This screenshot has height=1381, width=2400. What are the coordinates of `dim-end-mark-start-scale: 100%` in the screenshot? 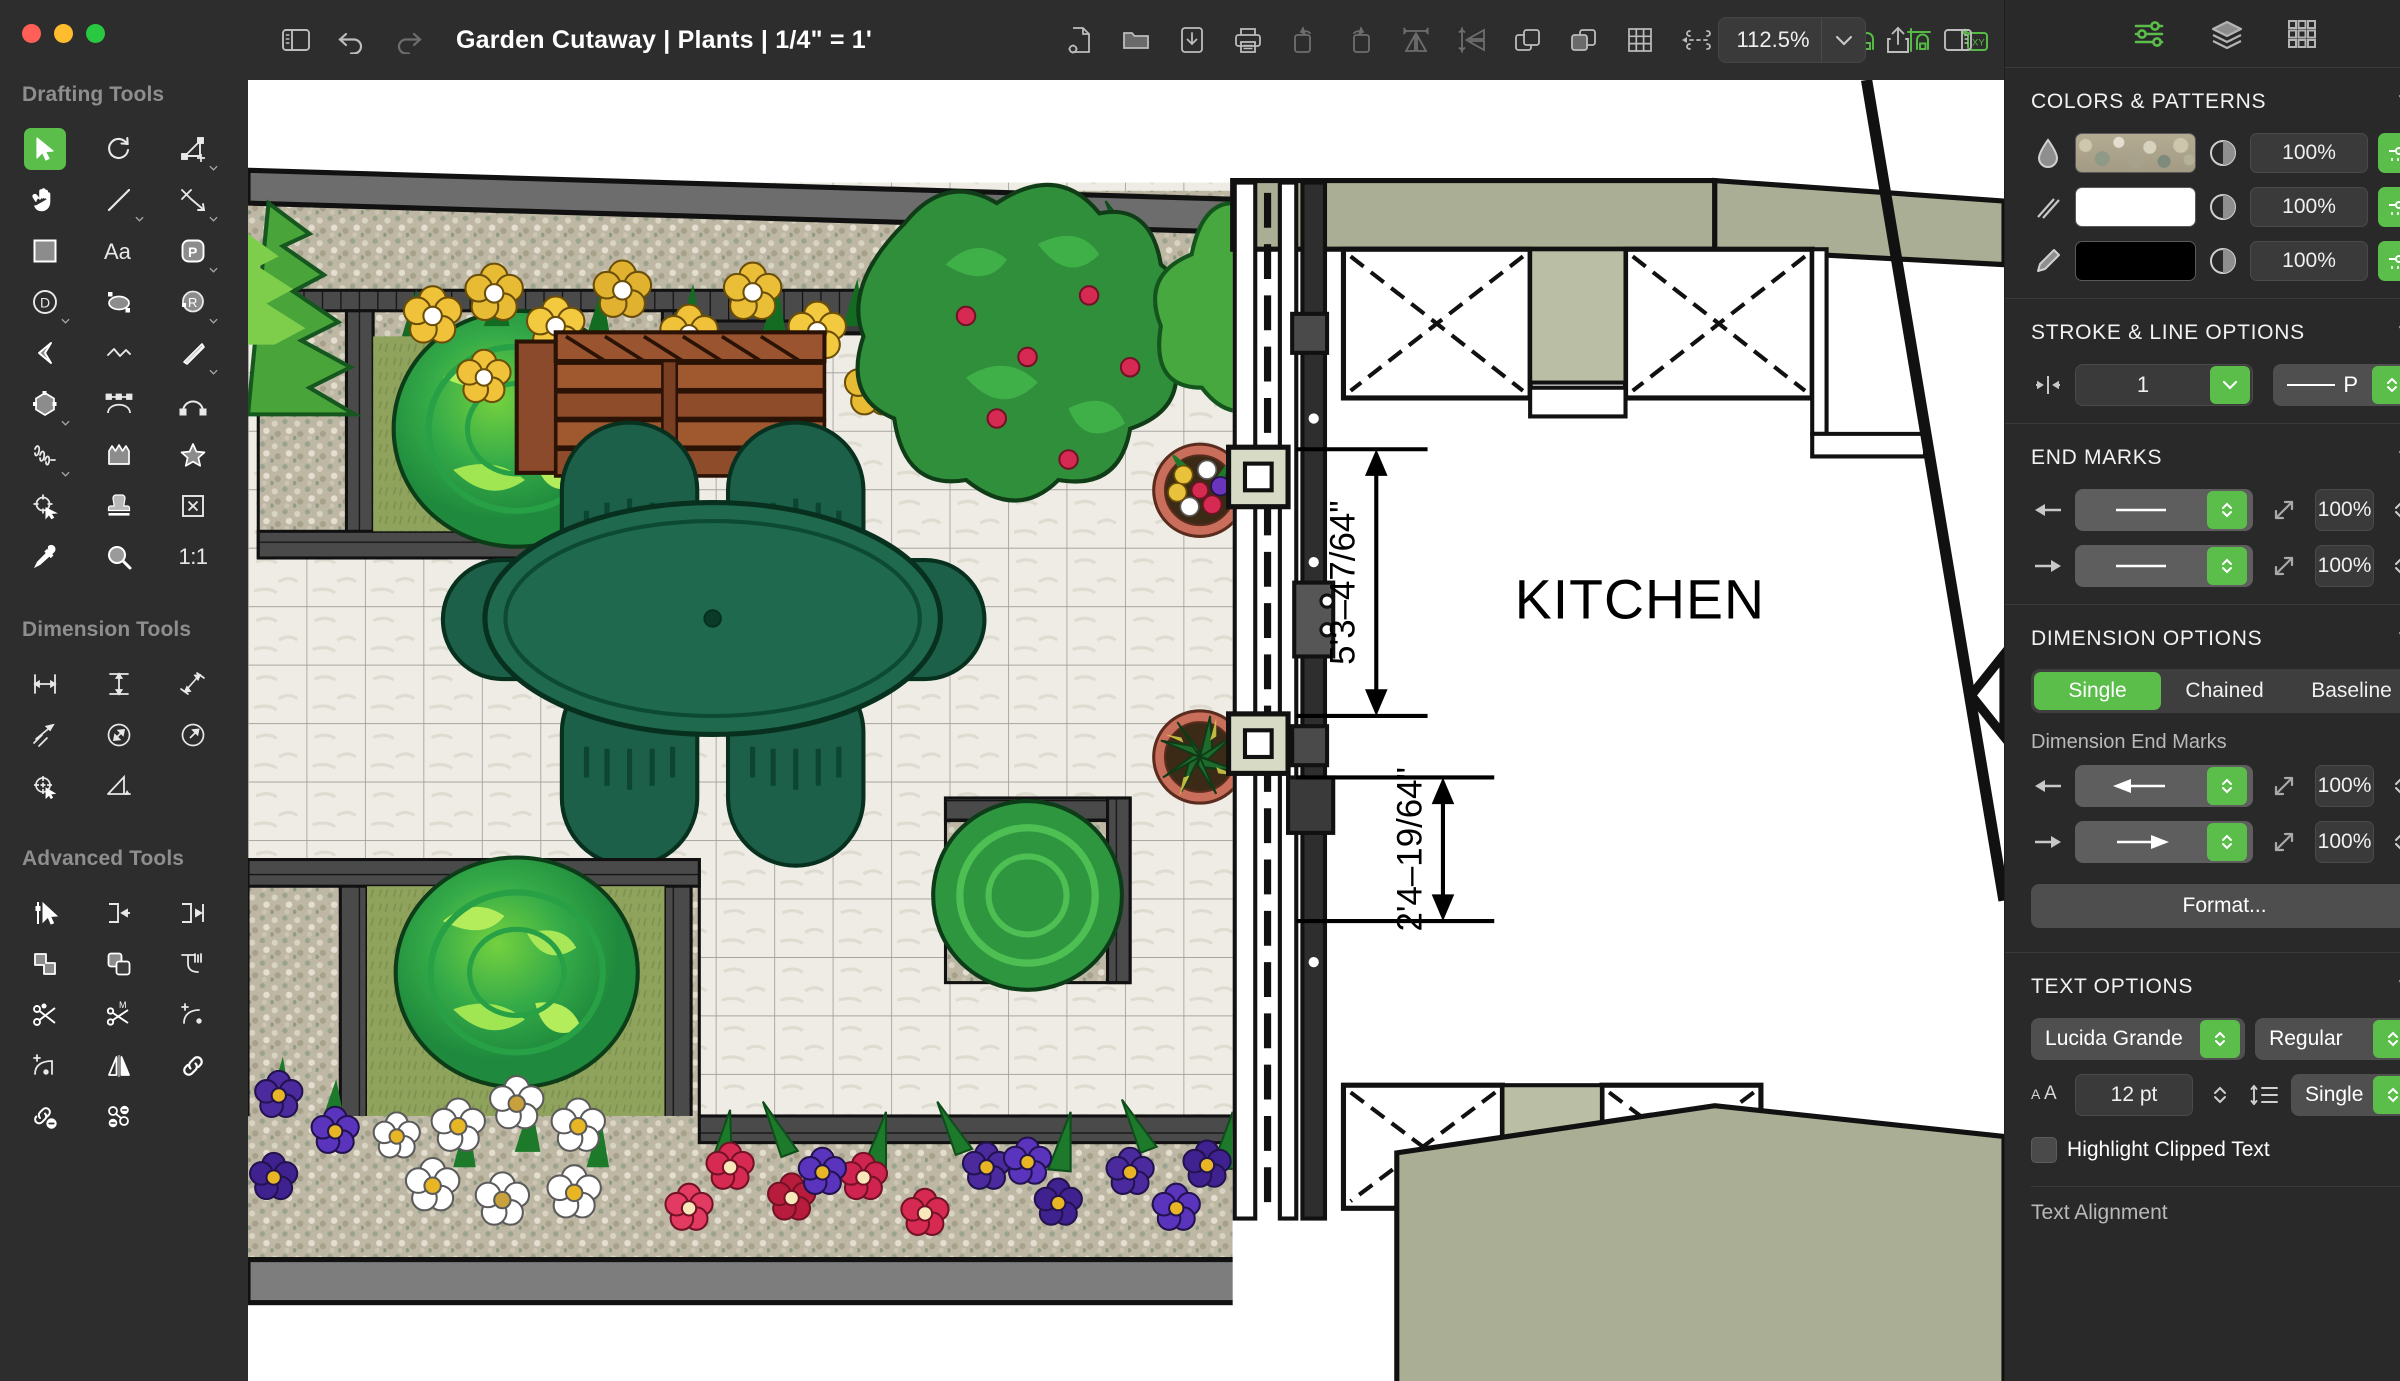 It's located at (2345, 786).